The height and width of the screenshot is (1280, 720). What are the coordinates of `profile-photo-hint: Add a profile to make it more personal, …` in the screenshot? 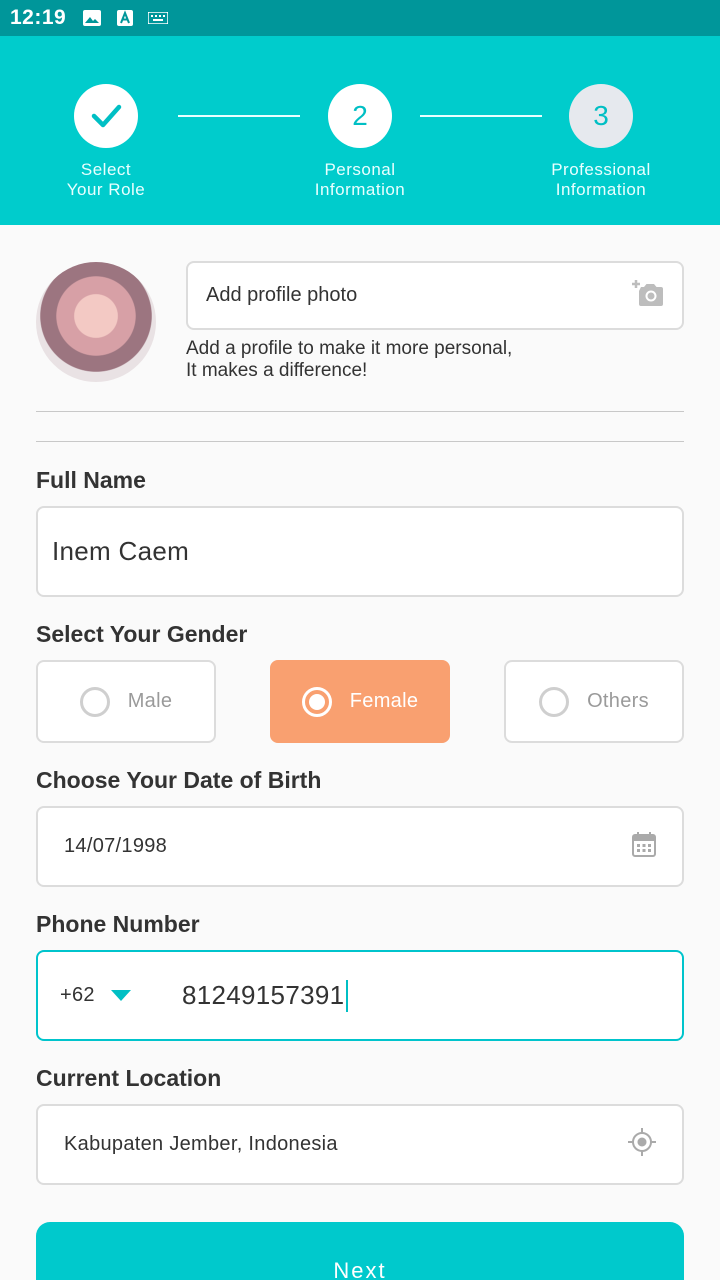 It's located at (435, 360).